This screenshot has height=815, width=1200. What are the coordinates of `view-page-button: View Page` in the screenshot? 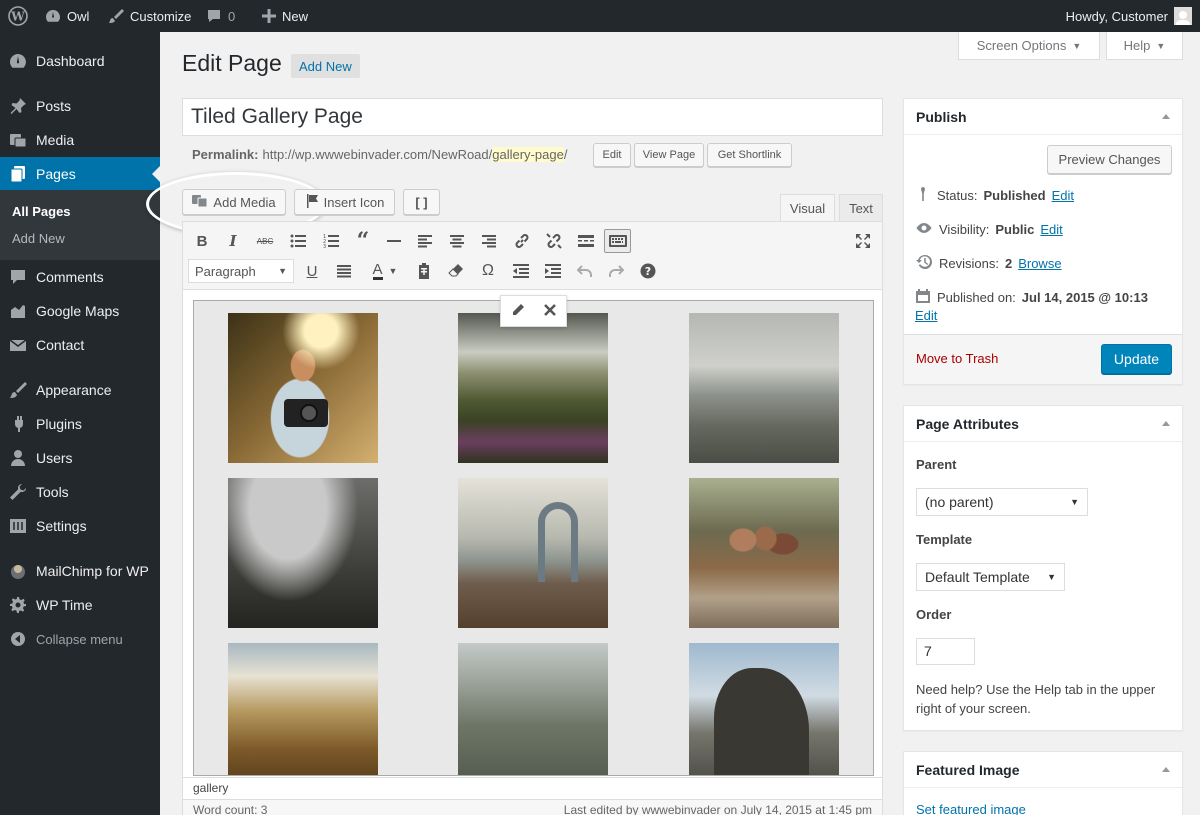 It's located at (669, 155).